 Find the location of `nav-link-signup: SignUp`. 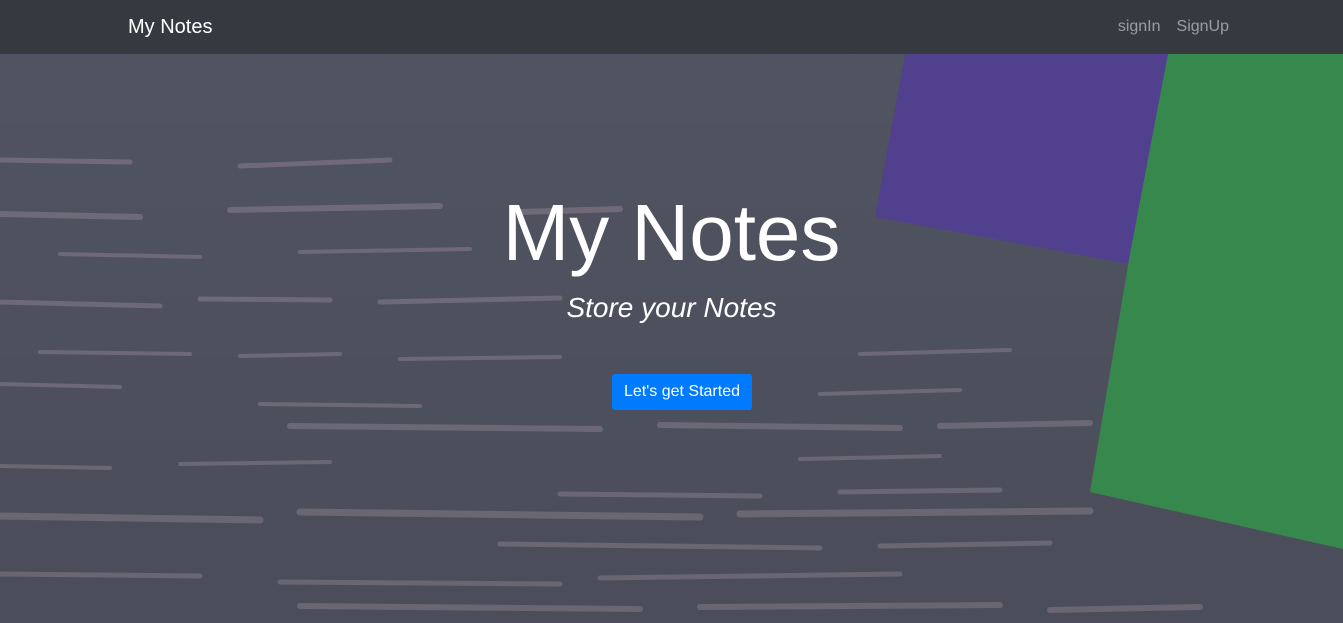

nav-link-signup: SignUp is located at coordinates (1203, 27).